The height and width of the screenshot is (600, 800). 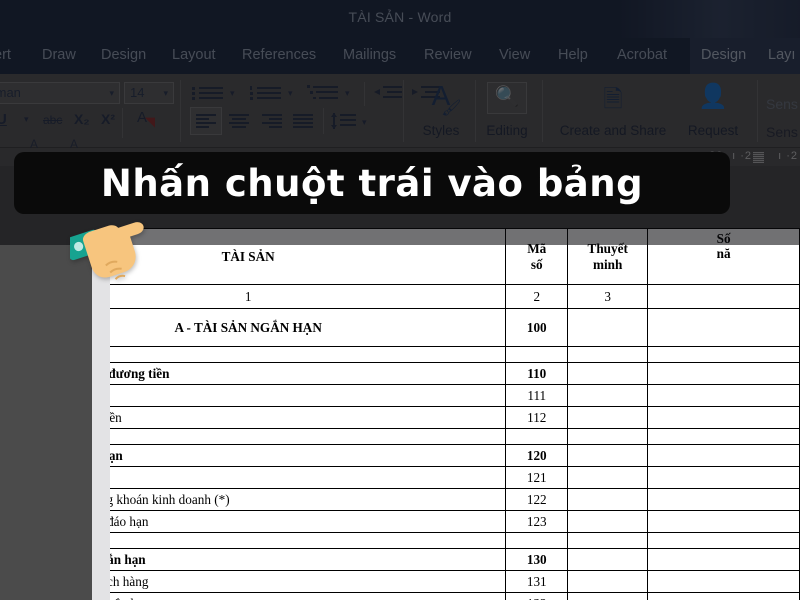 I want to click on table-row: khoản tương đương tiền112, so click(x=455, y=417).